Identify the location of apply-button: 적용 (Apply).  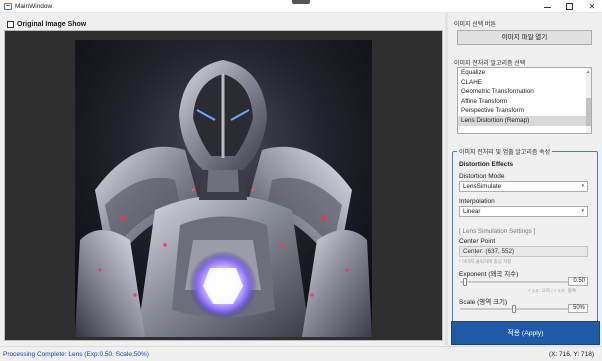
(525, 333).